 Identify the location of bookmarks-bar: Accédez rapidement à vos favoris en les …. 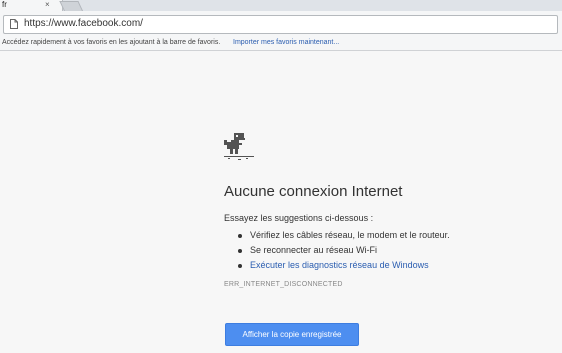
(281, 43).